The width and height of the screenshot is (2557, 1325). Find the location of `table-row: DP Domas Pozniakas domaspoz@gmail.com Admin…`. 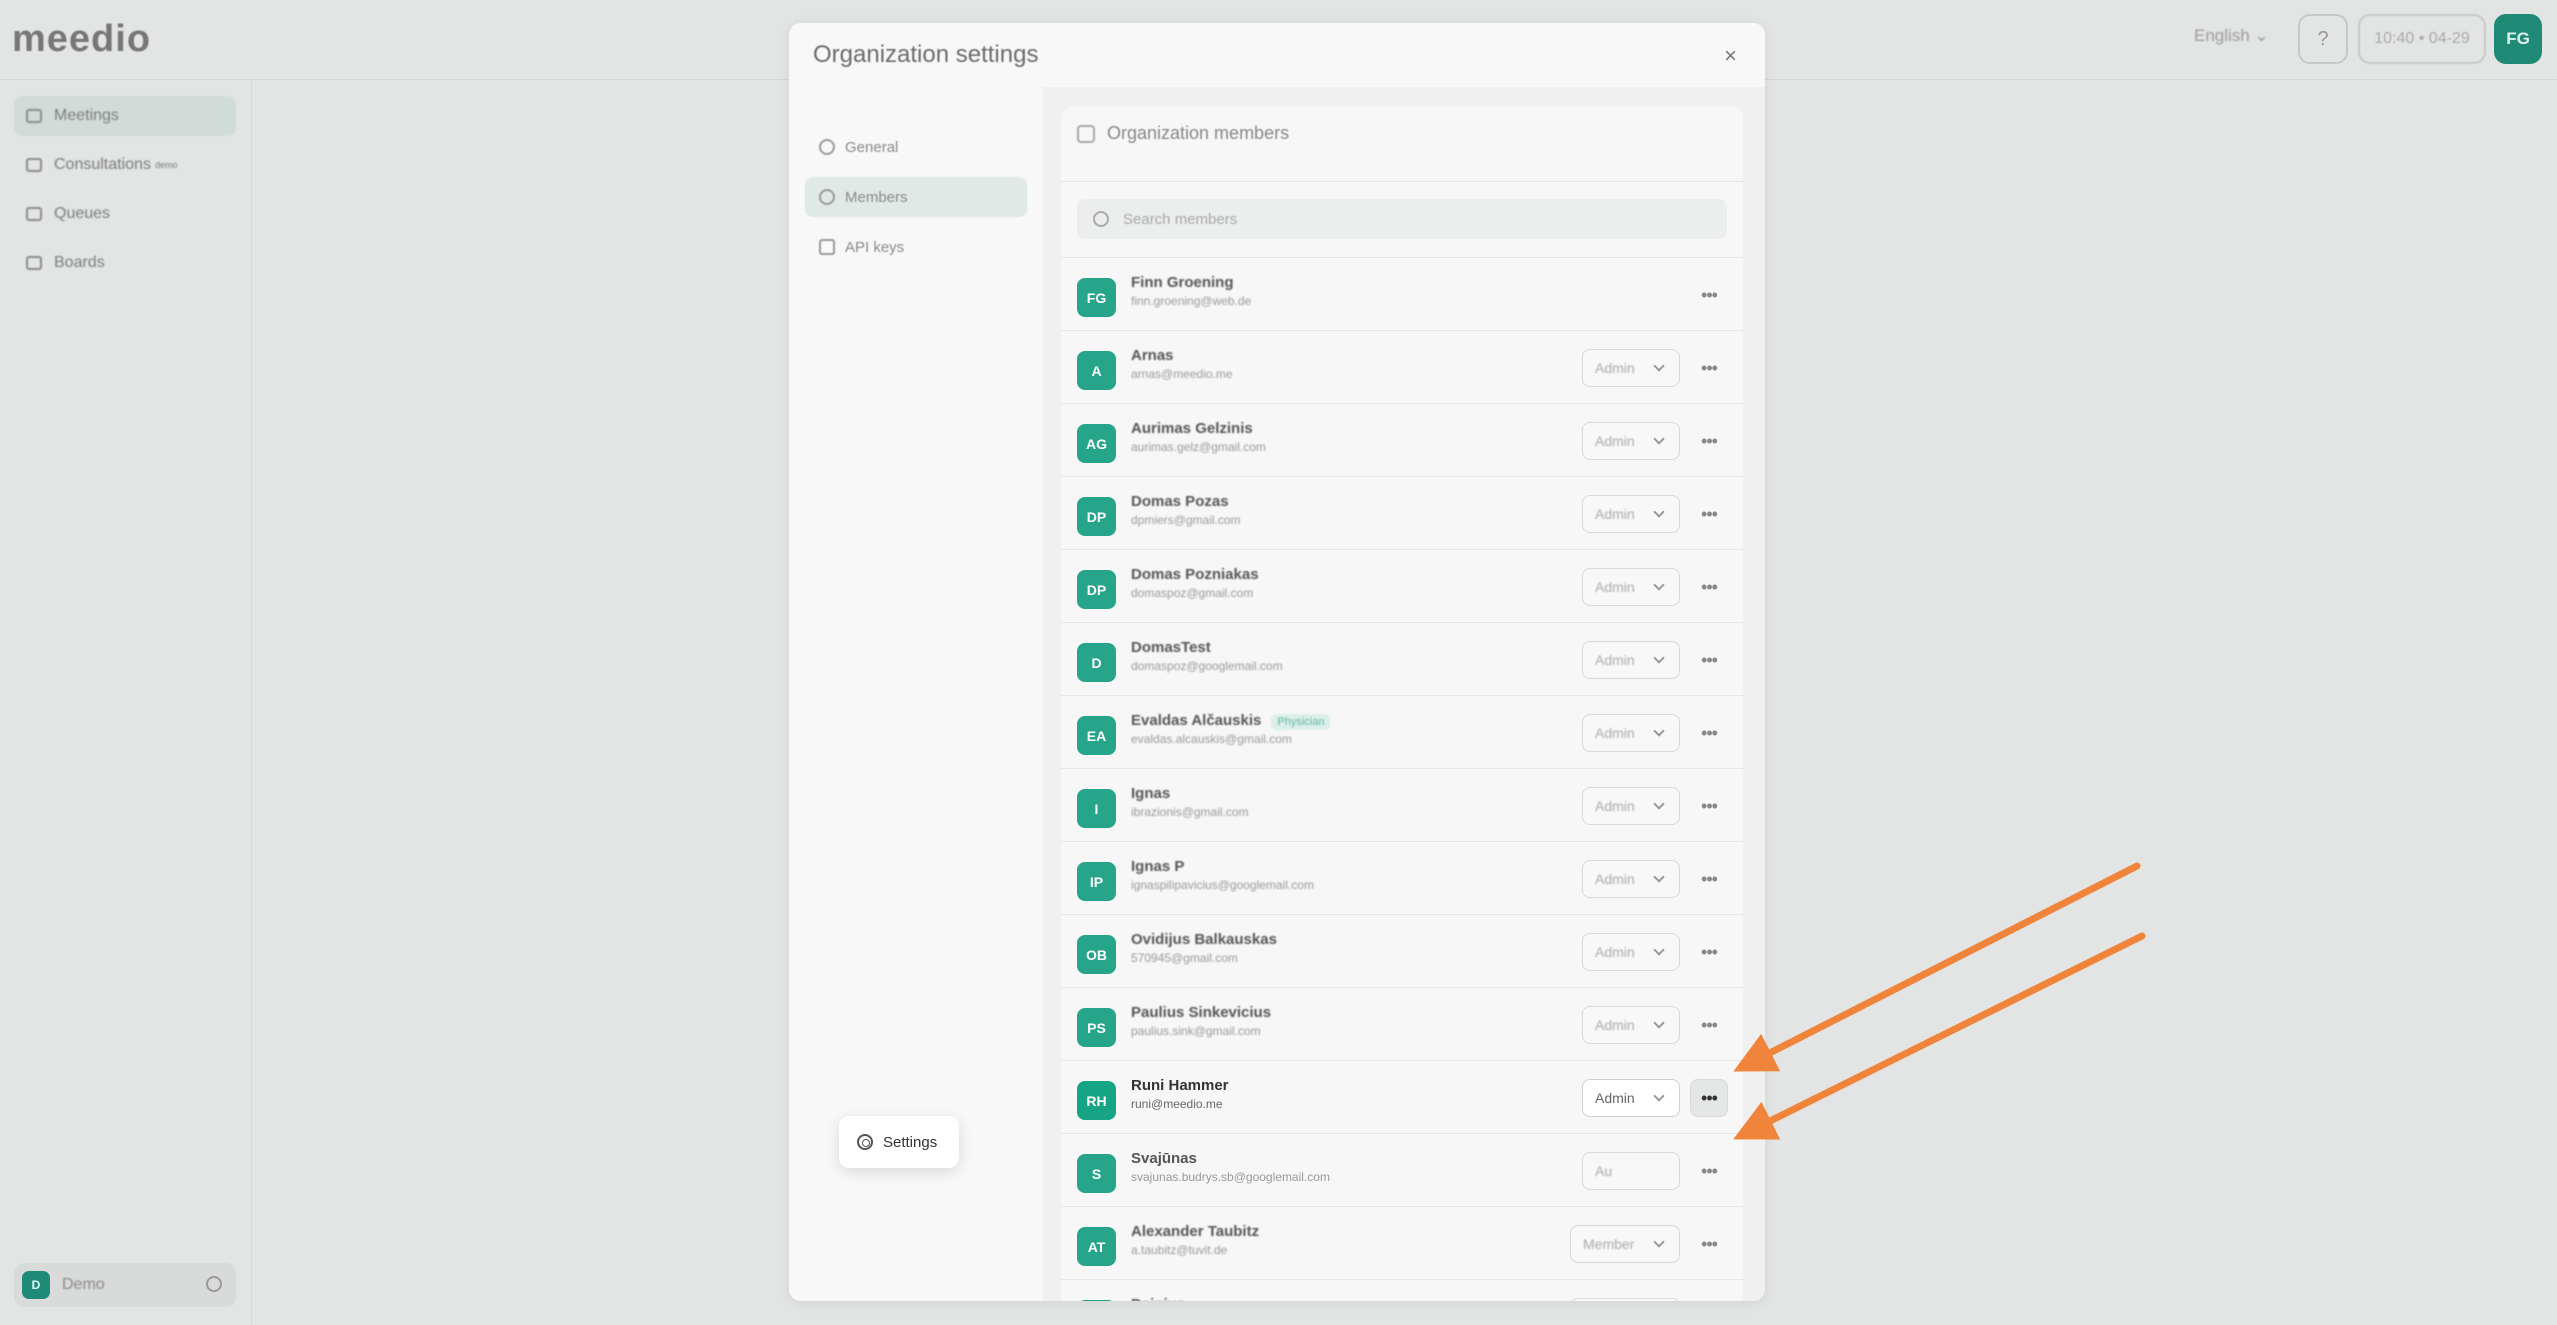

table-row: DP Domas Pozniakas domaspoz@gmail.com Admin… is located at coordinates (1402, 585).